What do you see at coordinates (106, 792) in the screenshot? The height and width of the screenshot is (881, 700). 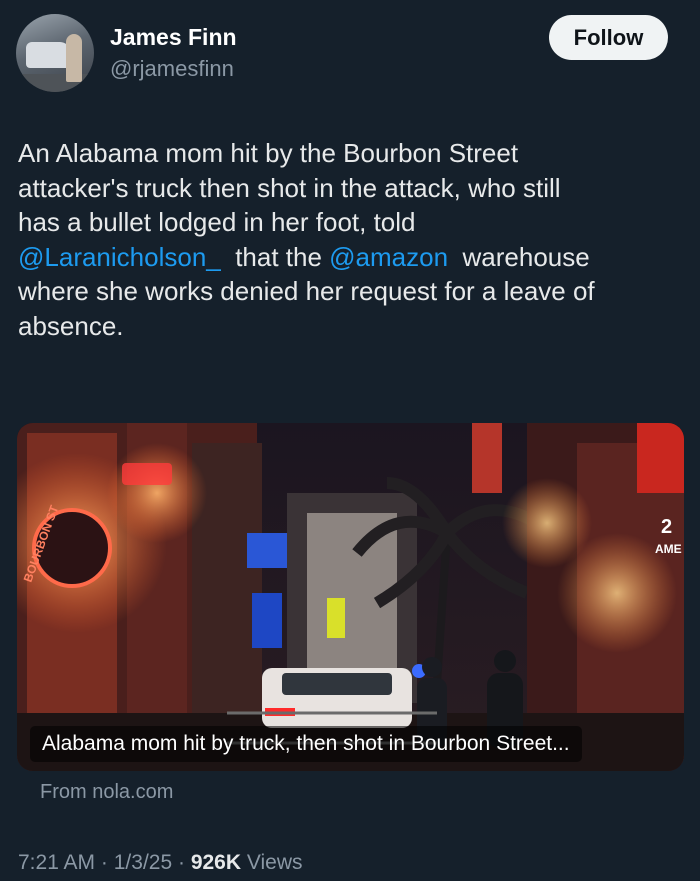 I see `link-card-source: From nola.com` at bounding box center [106, 792].